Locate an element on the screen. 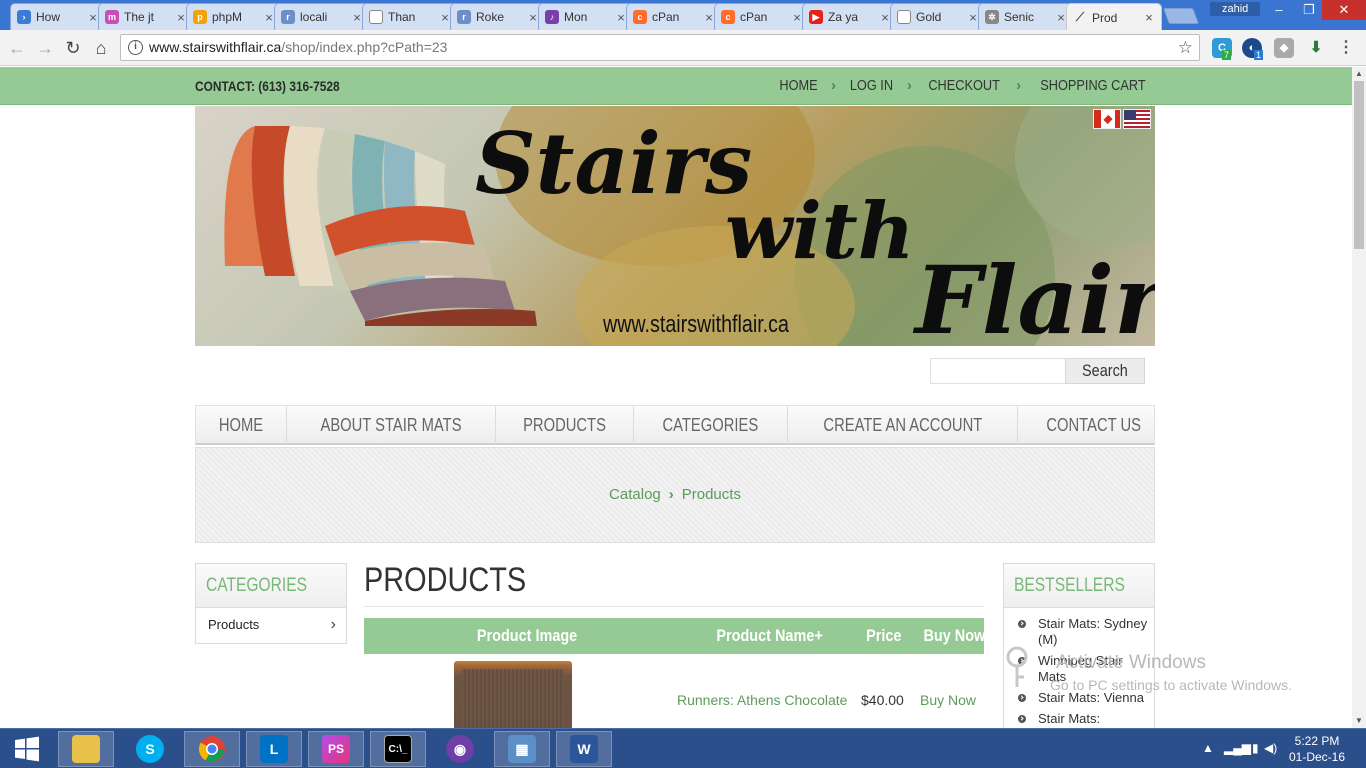 This screenshot has width=1366, height=768. product-price: $40.00 is located at coordinates (882, 700).